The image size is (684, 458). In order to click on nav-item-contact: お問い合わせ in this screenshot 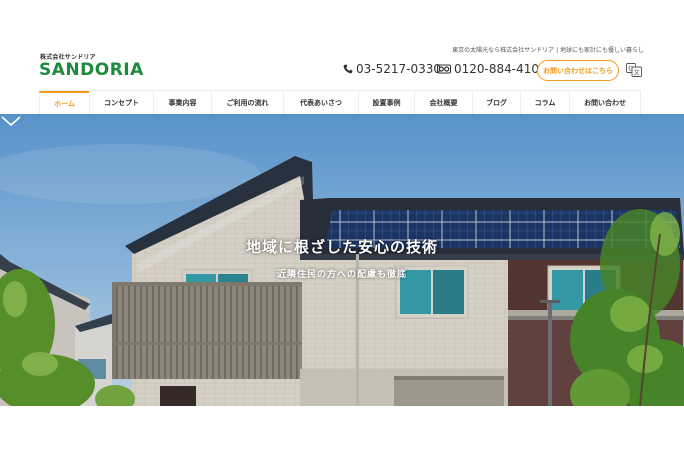, I will do `click(605, 103)`.